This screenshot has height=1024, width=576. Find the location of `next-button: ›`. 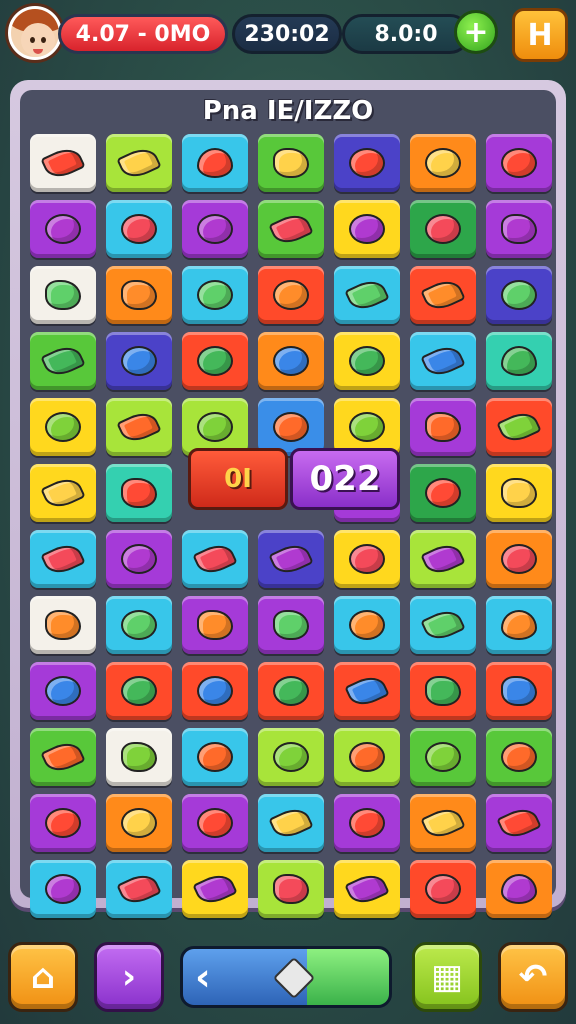

next-button: › is located at coordinates (129, 977).